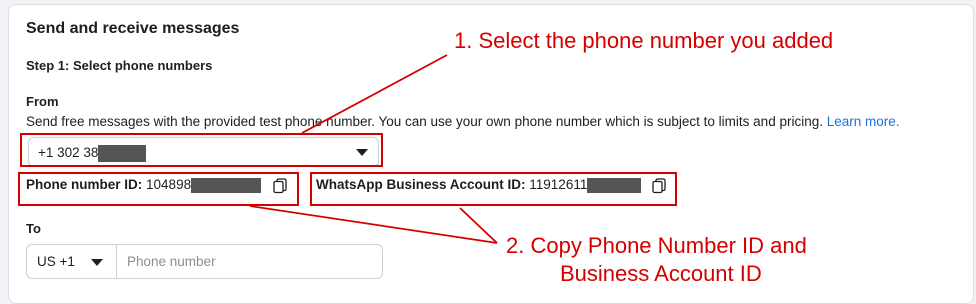  What do you see at coordinates (374, 94) in the screenshot?
I see `arrow-step1` at bounding box center [374, 94].